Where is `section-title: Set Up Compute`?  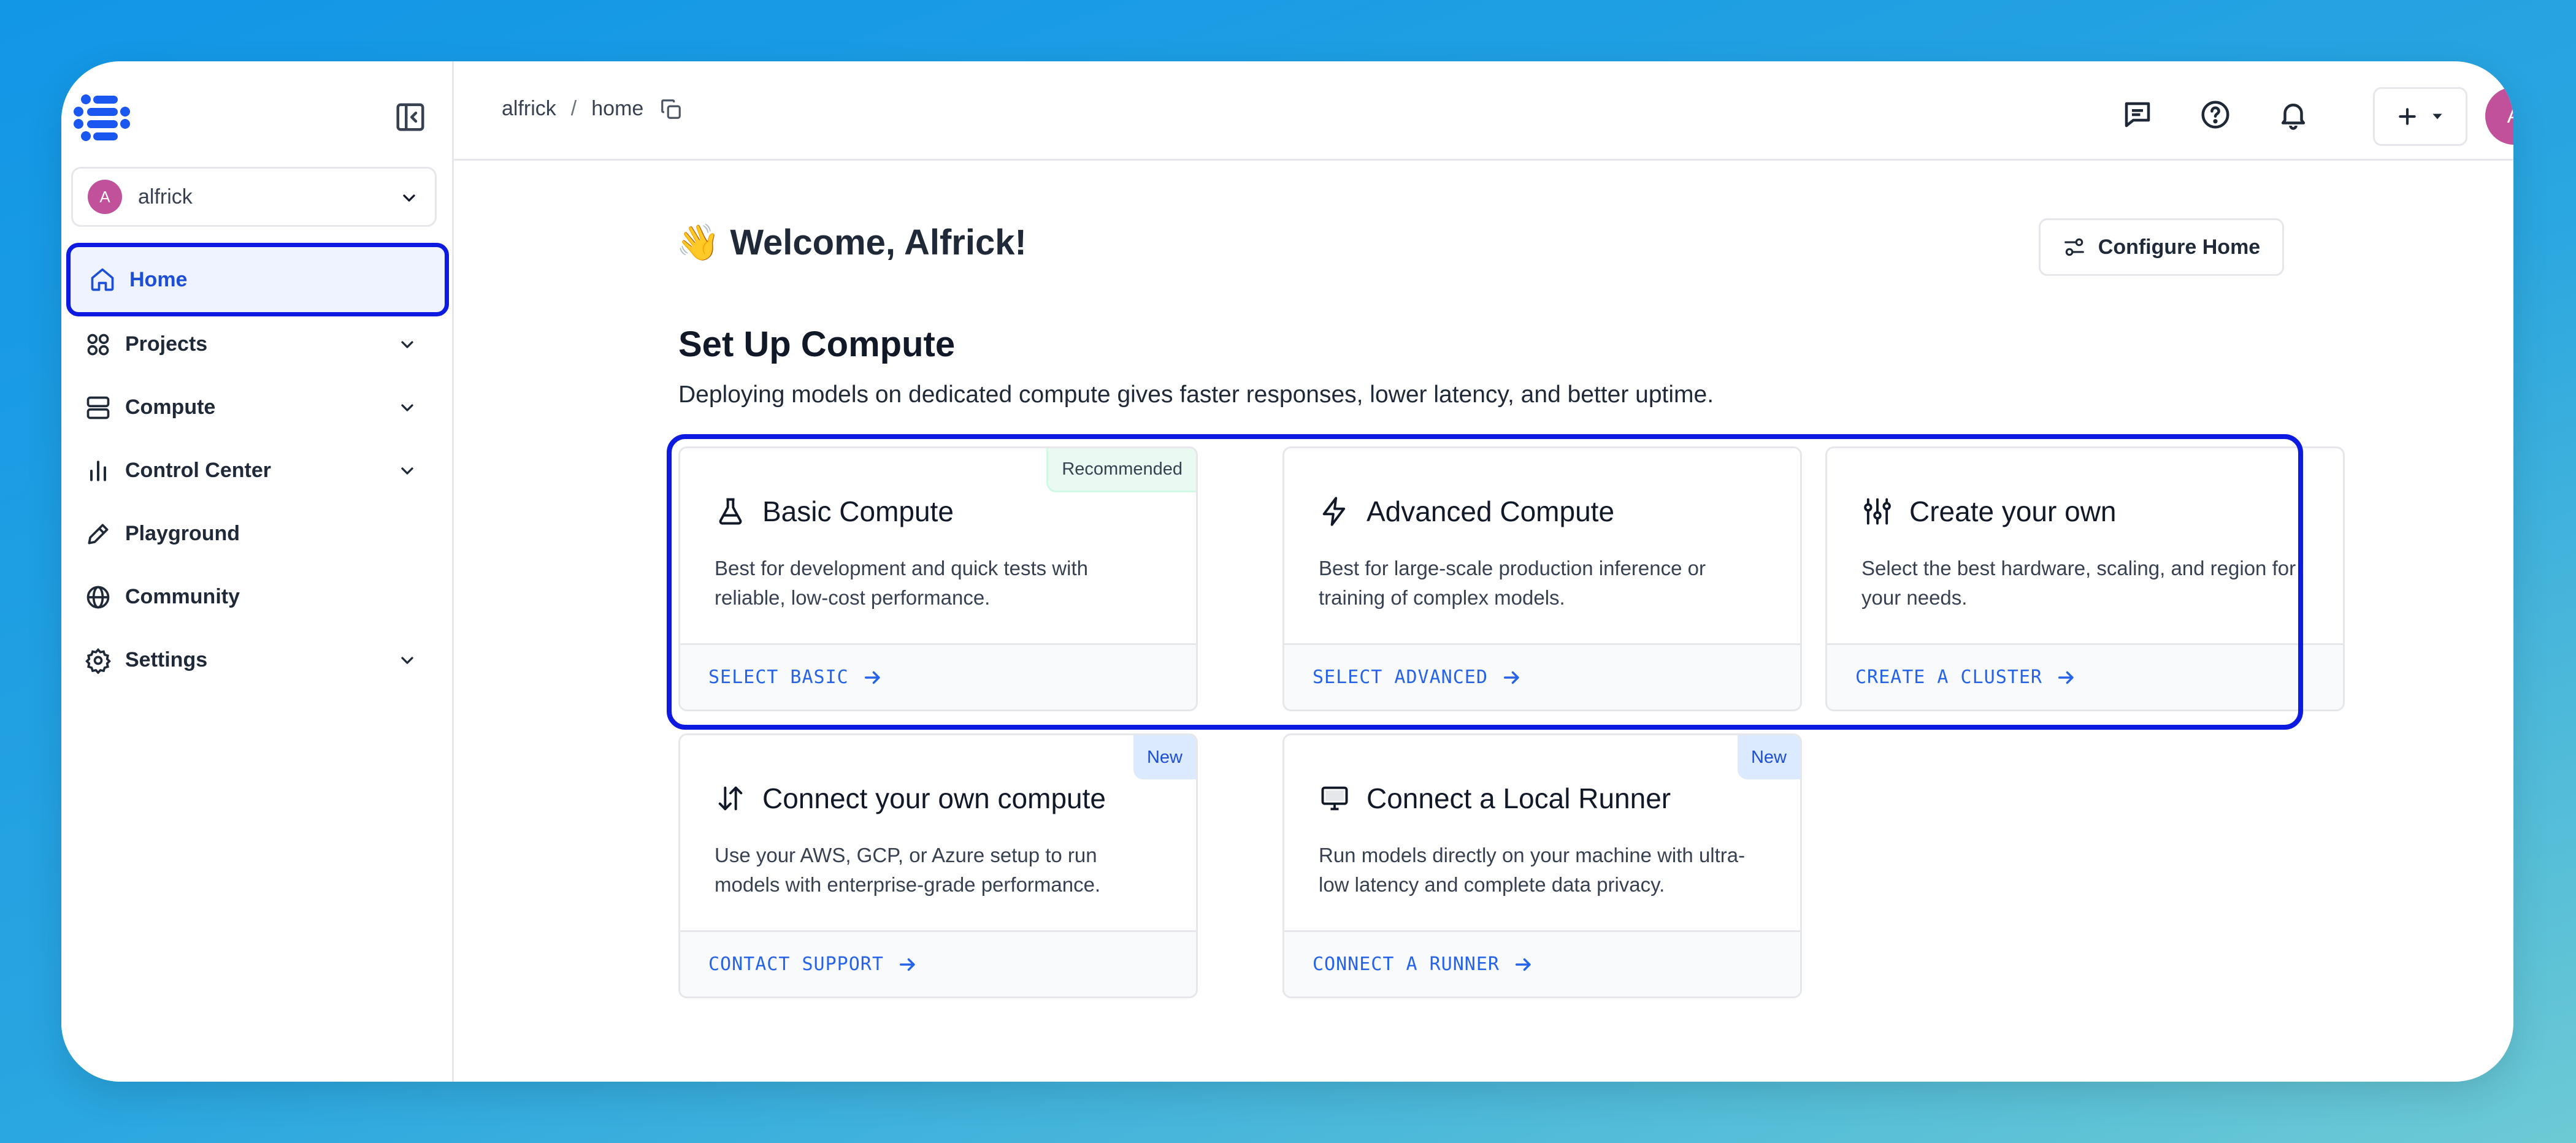 section-title: Set Up Compute is located at coordinates (817, 344).